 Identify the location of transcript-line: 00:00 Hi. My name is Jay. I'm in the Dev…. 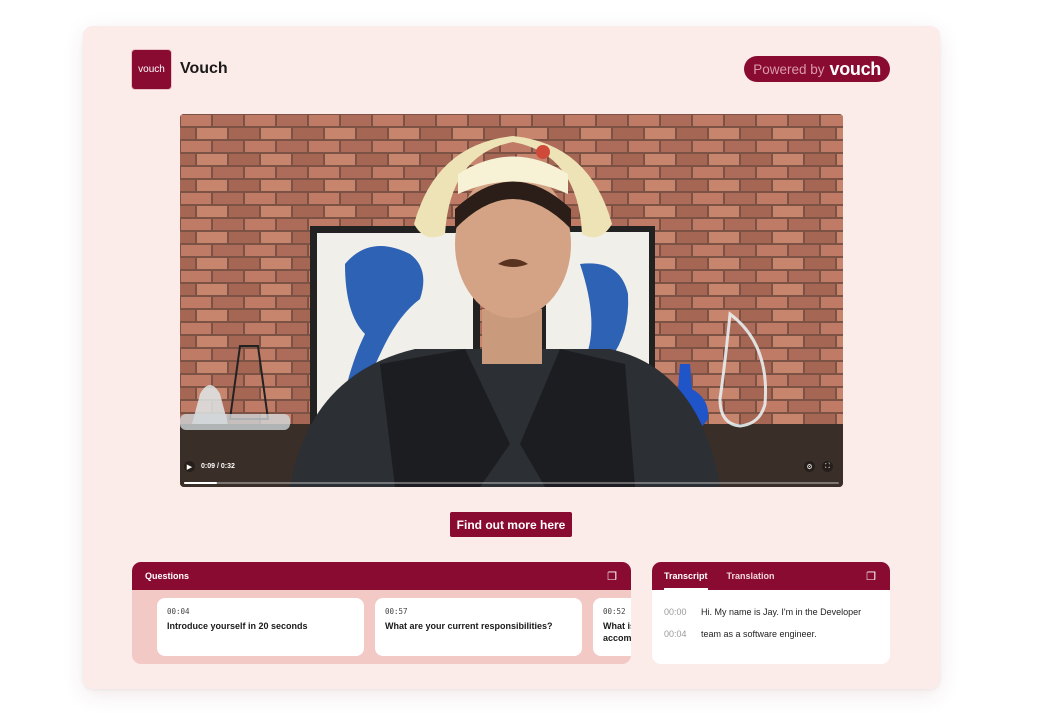
(762, 612).